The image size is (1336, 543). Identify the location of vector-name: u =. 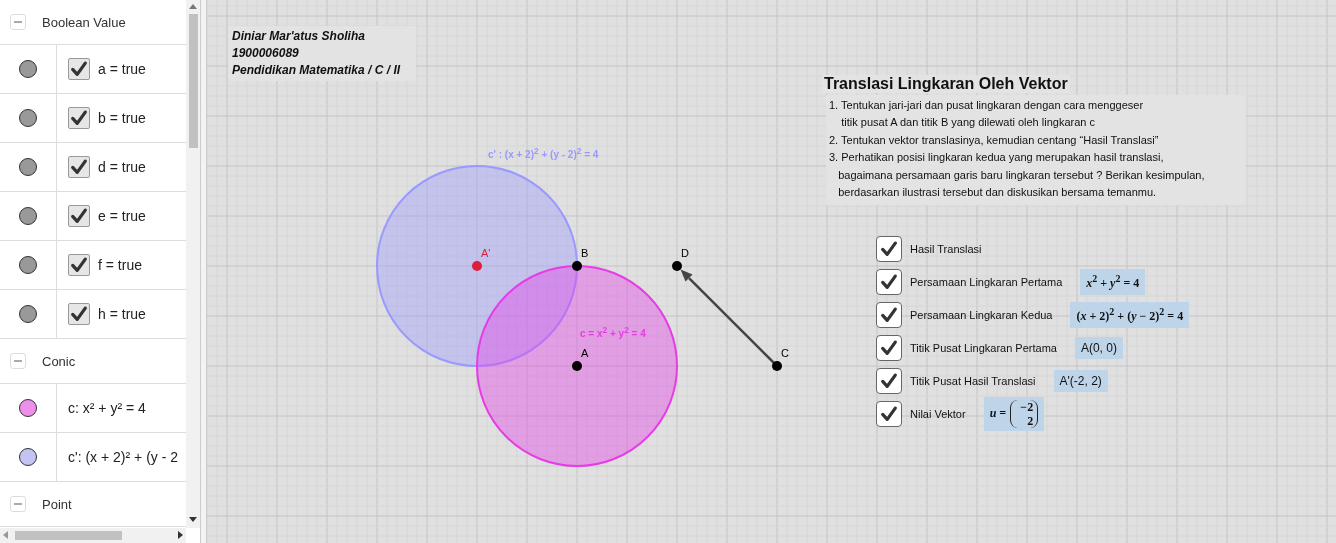
(998, 413).